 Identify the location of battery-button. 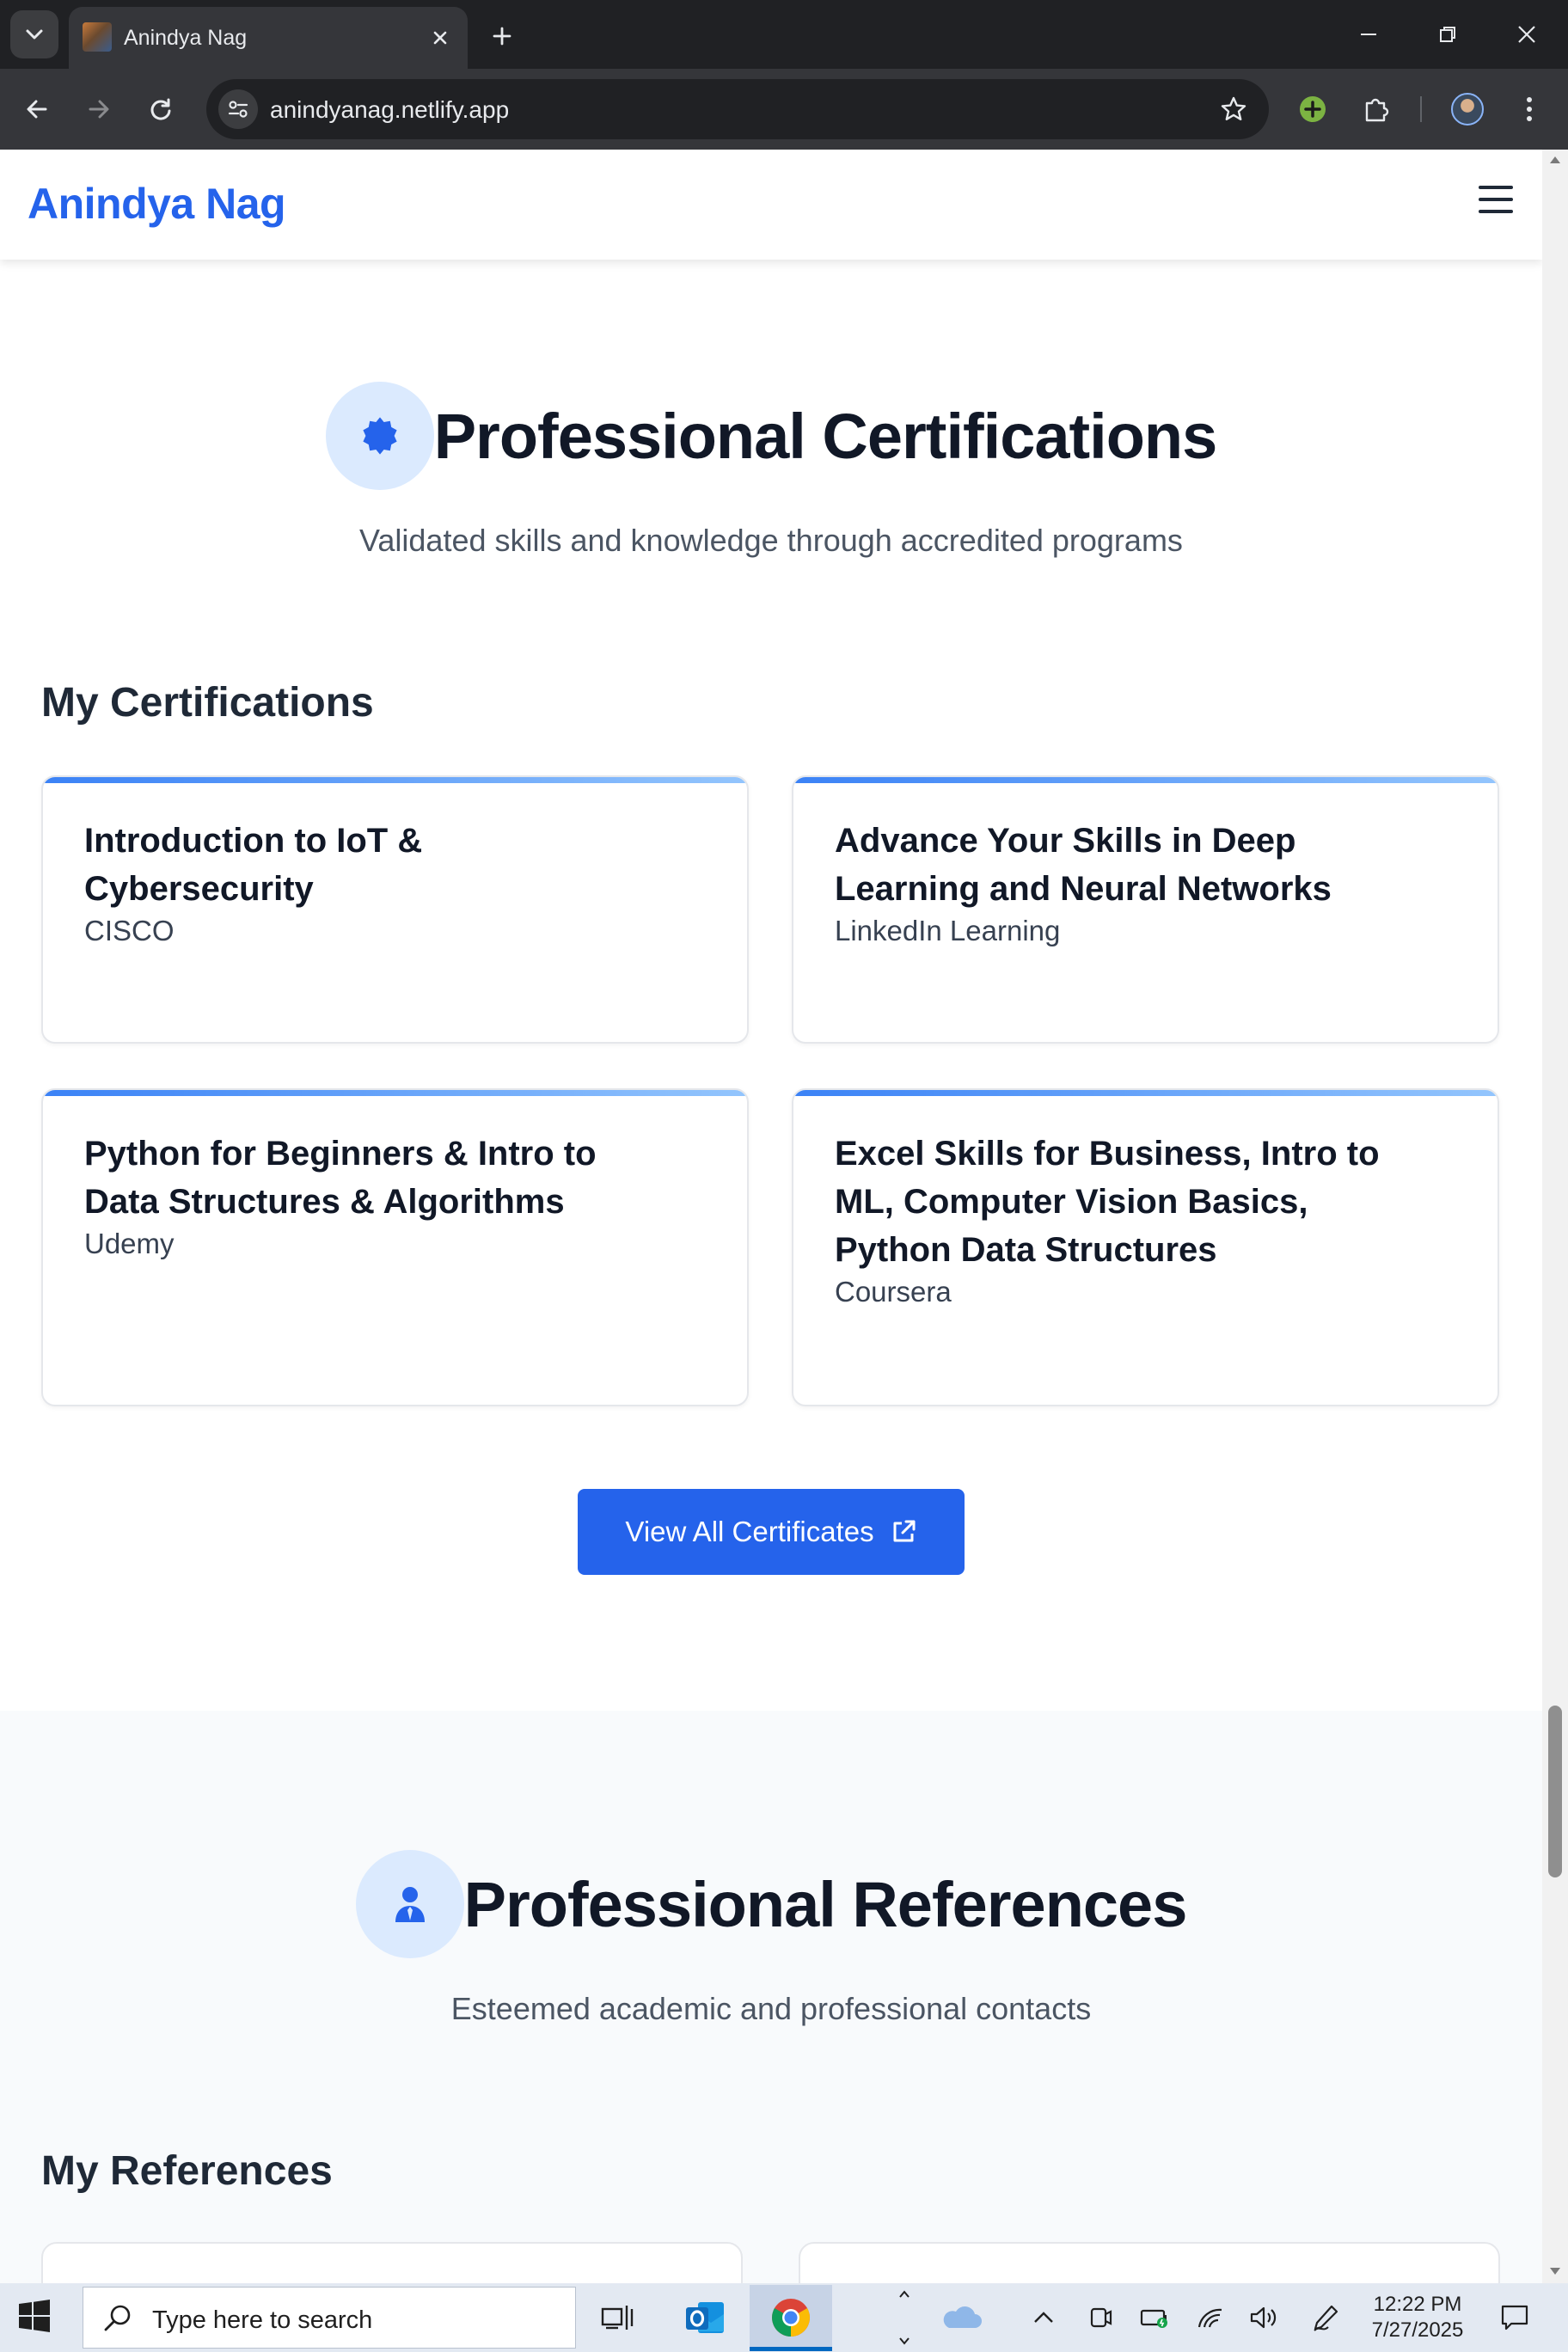
(1155, 2317).